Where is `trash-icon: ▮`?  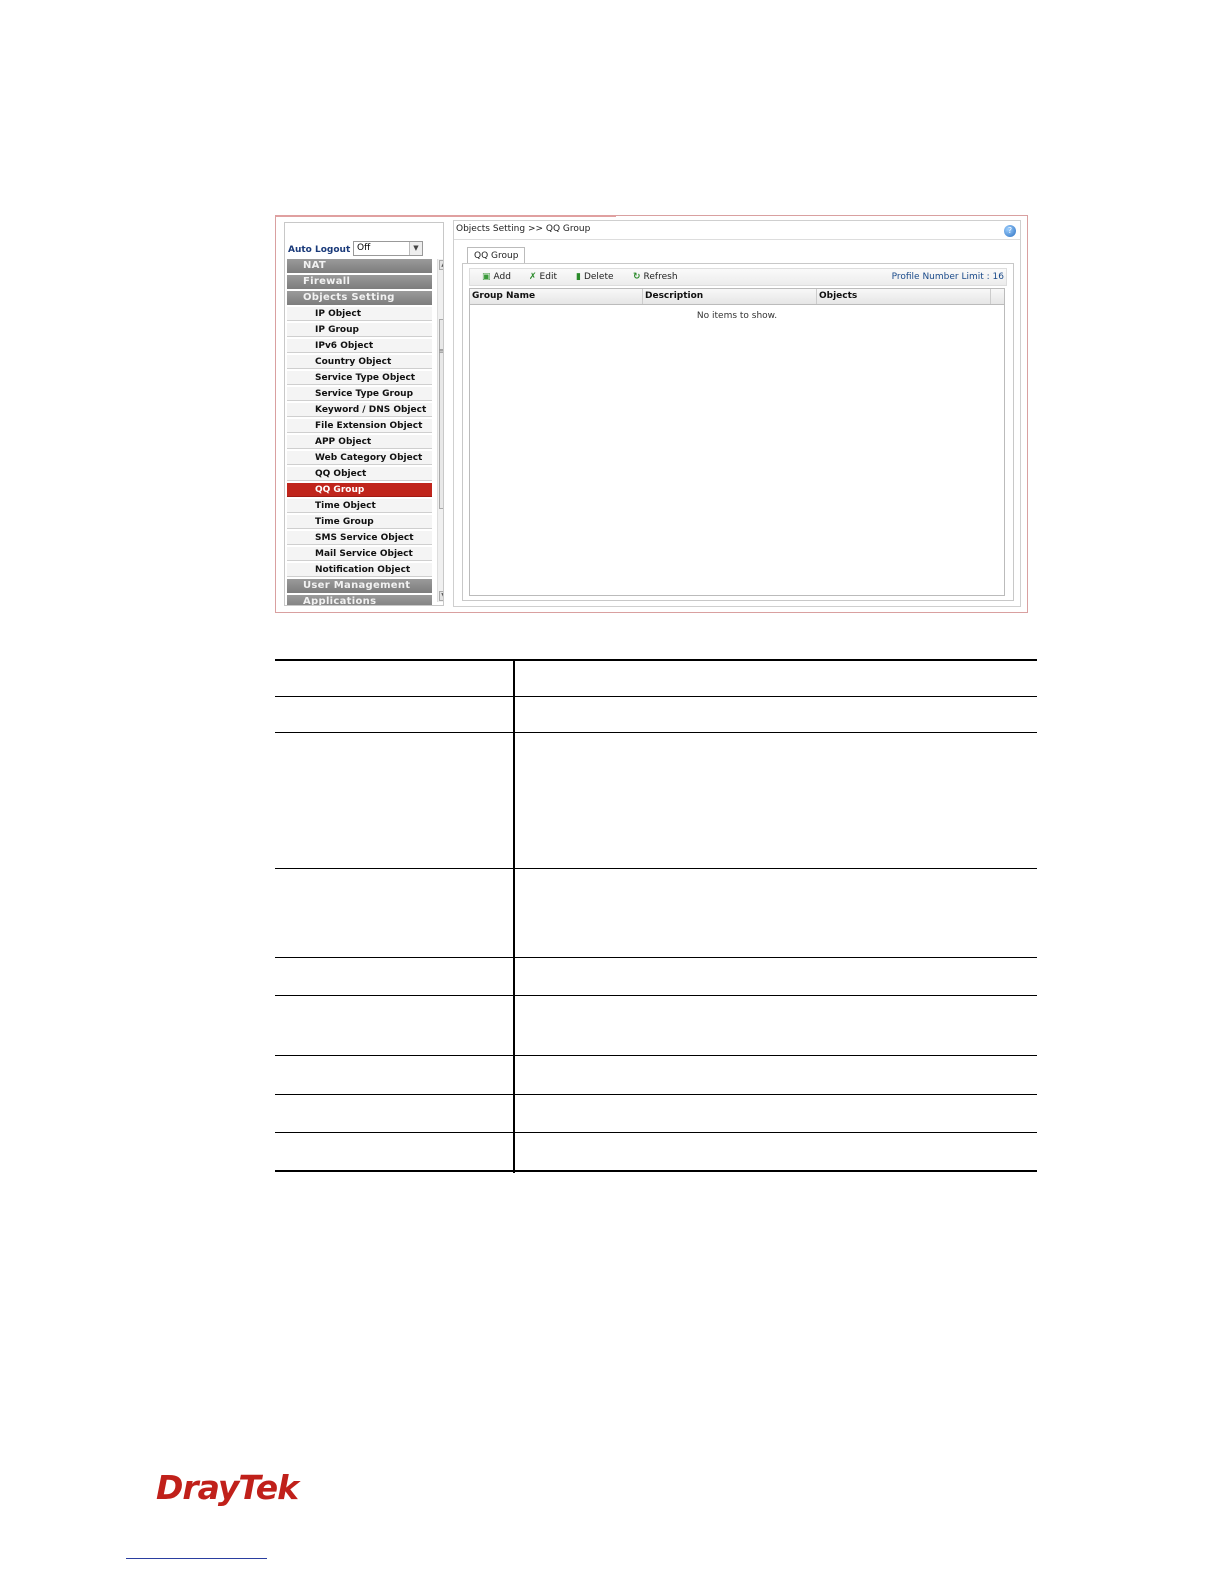 trash-icon: ▮ is located at coordinates (578, 277).